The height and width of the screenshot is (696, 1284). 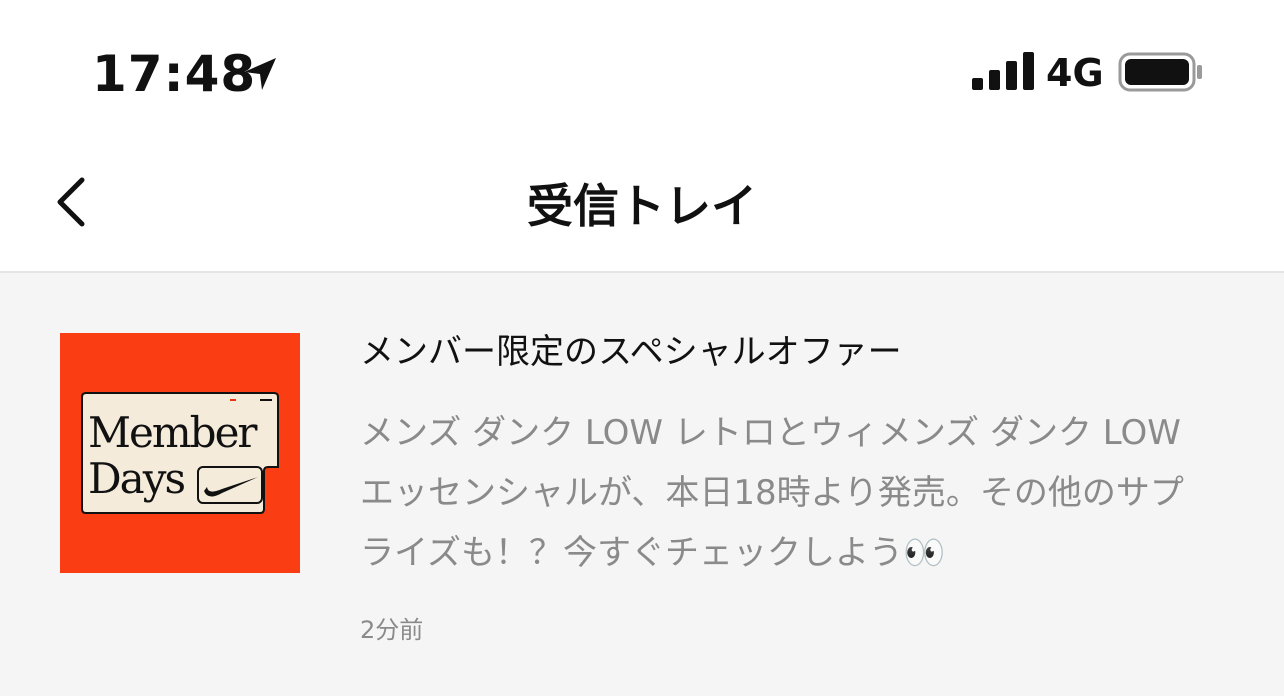 What do you see at coordinates (260, 74) in the screenshot?
I see `location-arrow-icon` at bounding box center [260, 74].